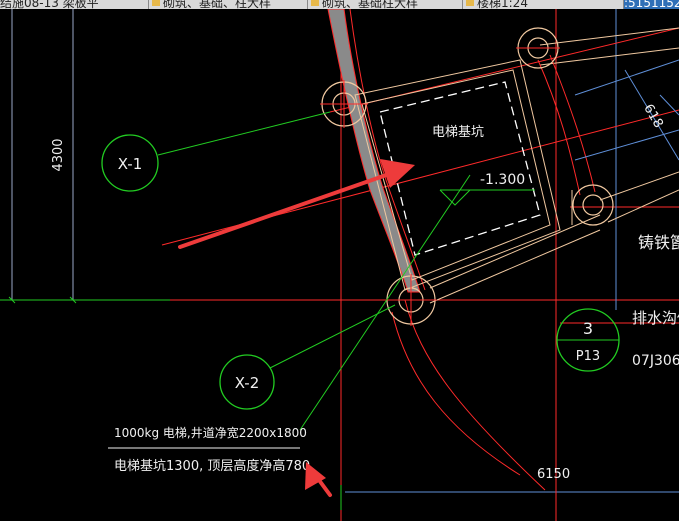 This screenshot has width=679, height=521. Describe the element at coordinates (588, 356) in the screenshot. I see `detail-sheet: P13` at that location.